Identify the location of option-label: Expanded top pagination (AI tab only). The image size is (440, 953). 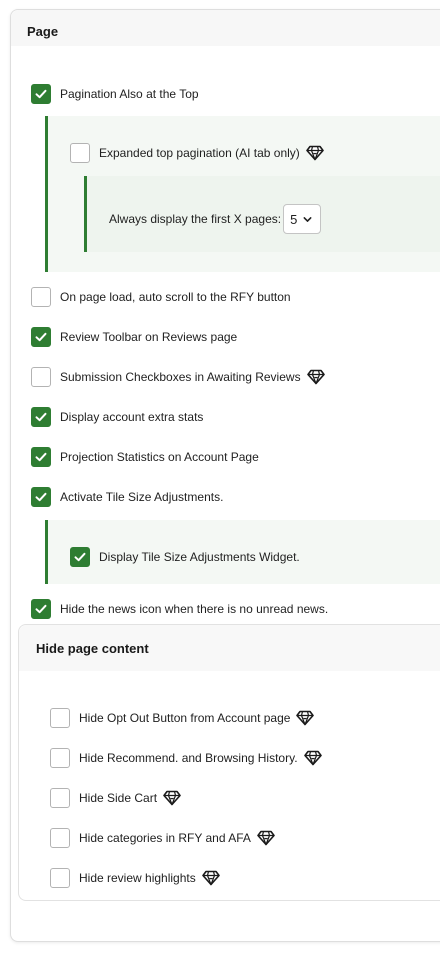
(199, 153).